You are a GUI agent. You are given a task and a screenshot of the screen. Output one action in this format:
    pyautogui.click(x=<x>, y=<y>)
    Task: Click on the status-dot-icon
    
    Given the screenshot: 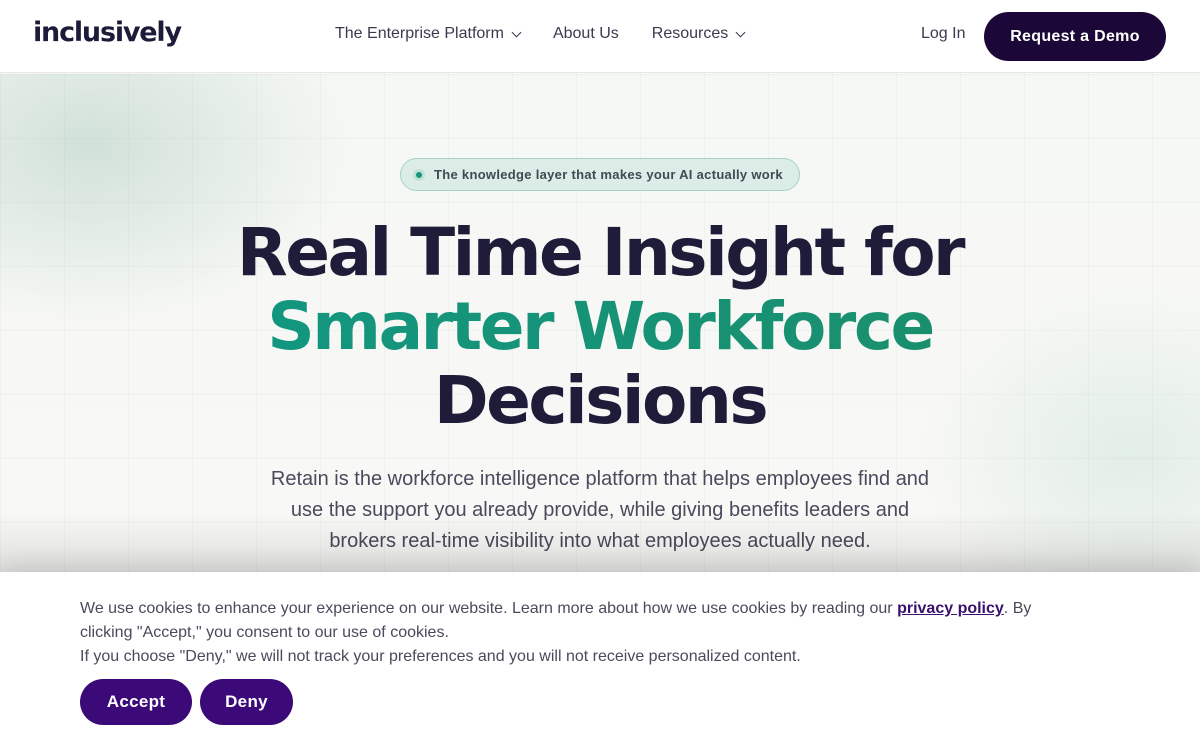 What is the action you would take?
    pyautogui.click(x=419, y=174)
    